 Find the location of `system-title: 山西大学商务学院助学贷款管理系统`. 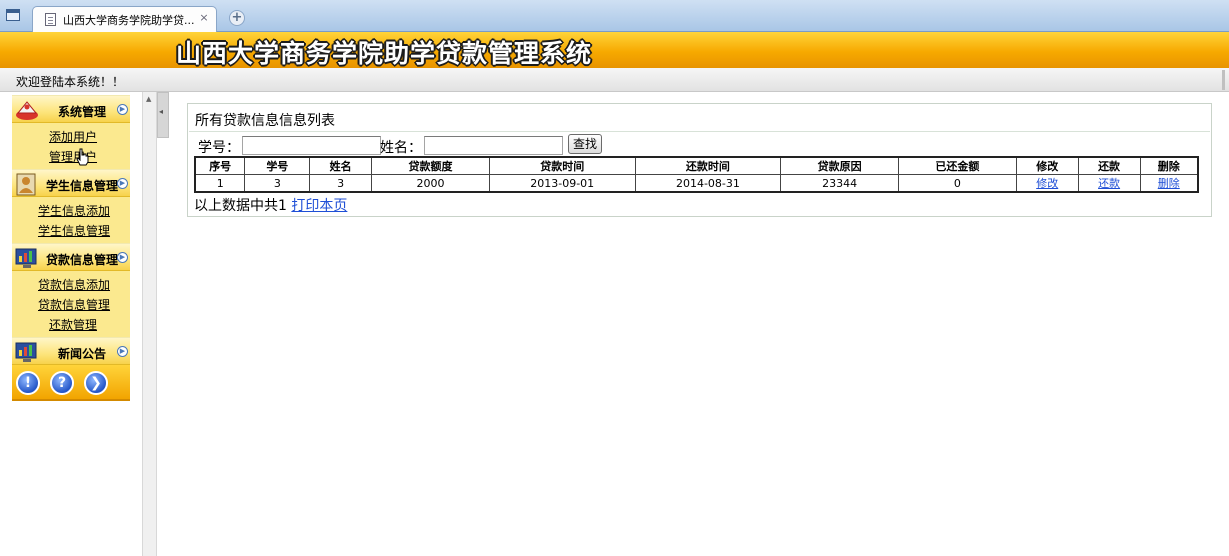

system-title: 山西大学商务学院助学贷款管理系统 is located at coordinates (384, 53).